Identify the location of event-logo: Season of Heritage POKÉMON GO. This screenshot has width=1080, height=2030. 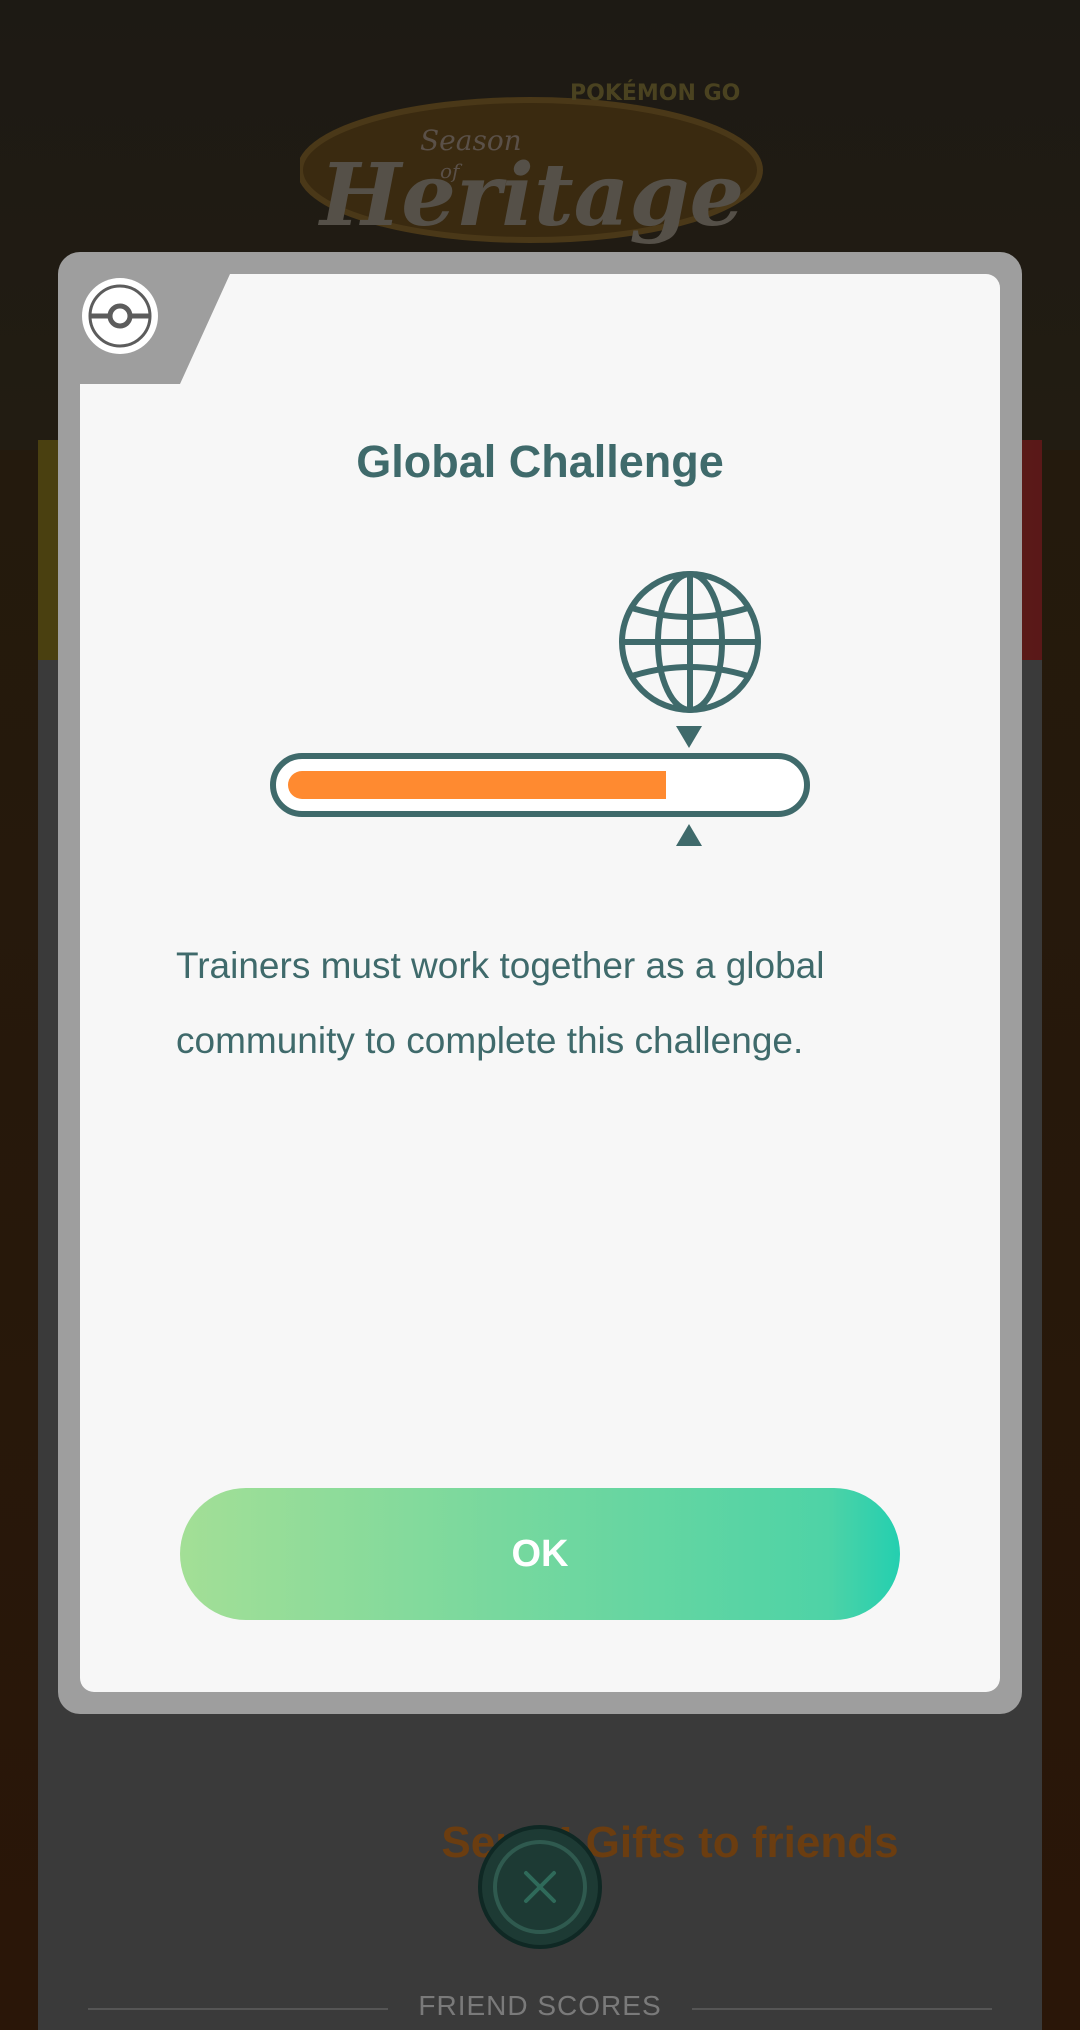
(531, 163).